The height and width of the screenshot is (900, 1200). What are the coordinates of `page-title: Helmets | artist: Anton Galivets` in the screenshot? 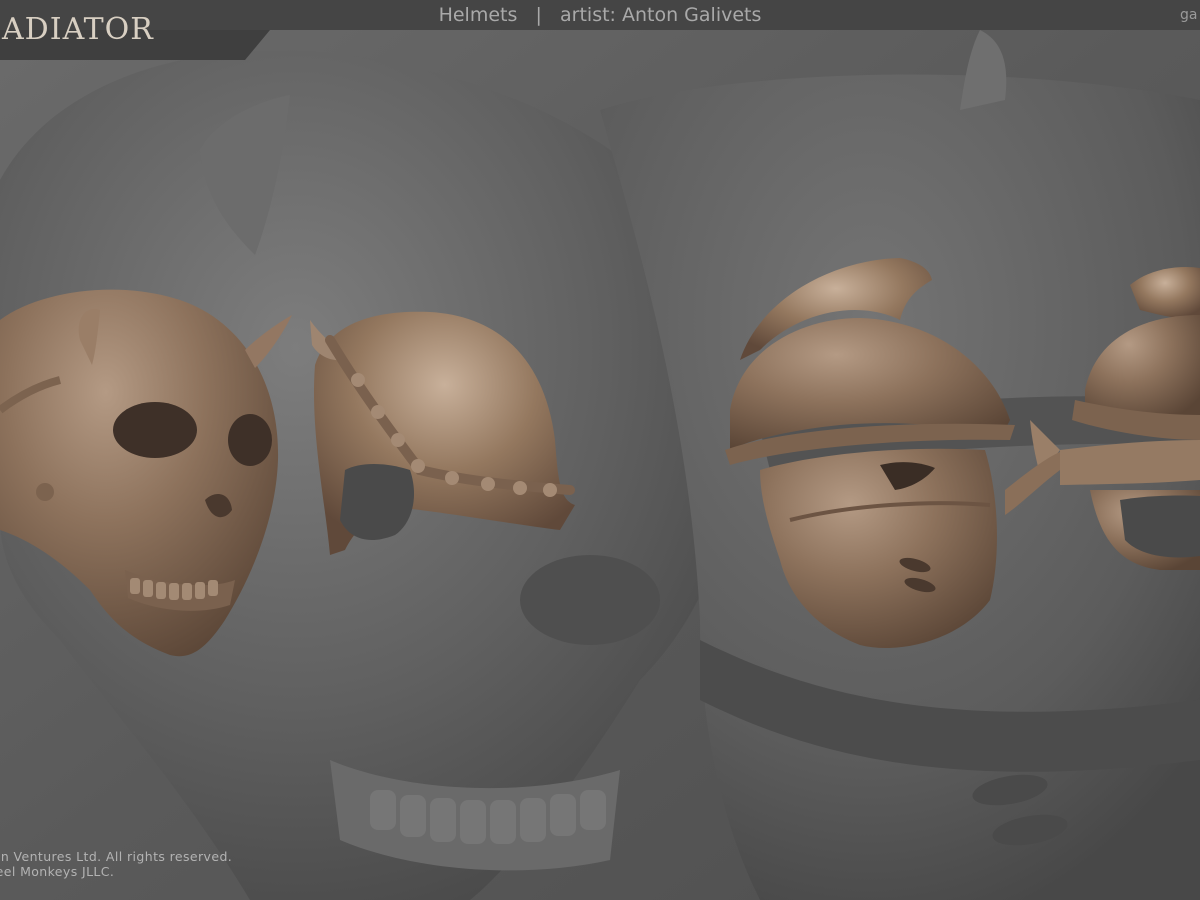 It's located at (600, 15).